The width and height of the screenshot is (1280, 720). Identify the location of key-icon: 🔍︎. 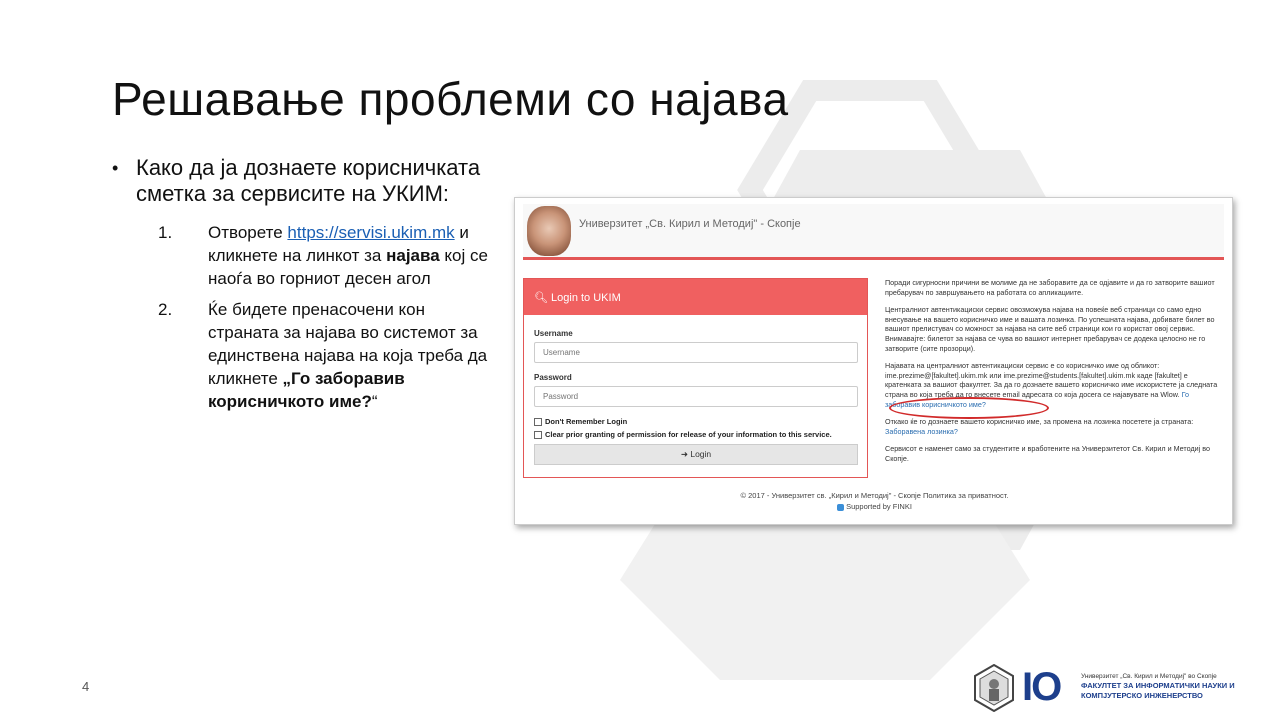
(541, 298).